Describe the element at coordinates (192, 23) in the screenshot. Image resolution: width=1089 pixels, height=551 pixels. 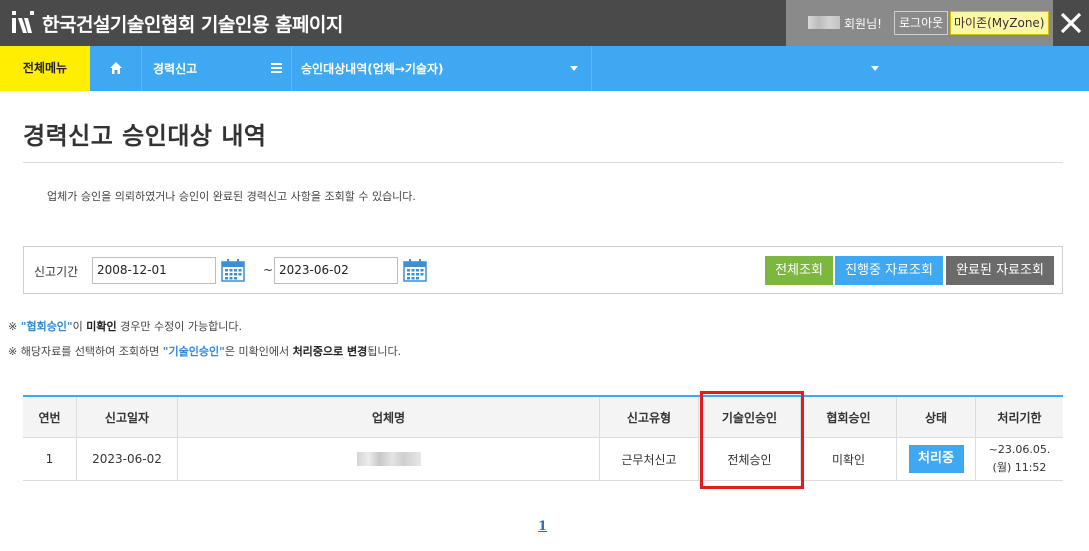
I see `site-title: 한국건설기술인협회 기술인용 홈페이지` at that location.